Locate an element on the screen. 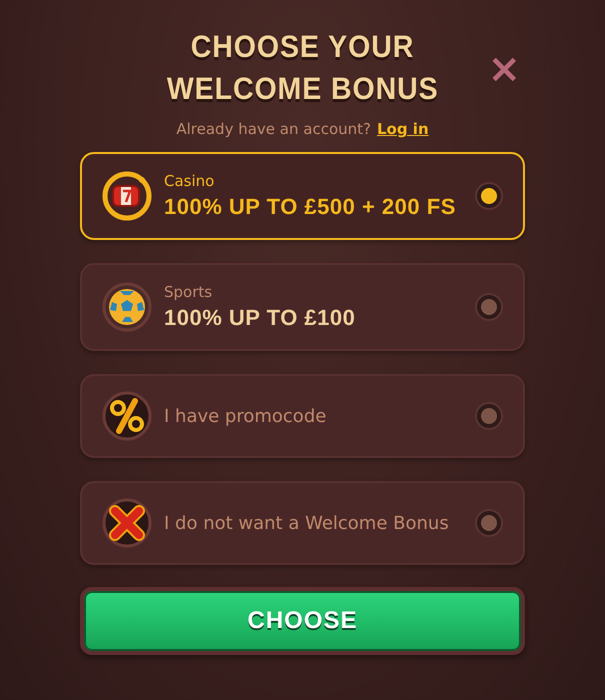 This screenshot has height=700, width=605. login-link: Log in is located at coordinates (402, 129).